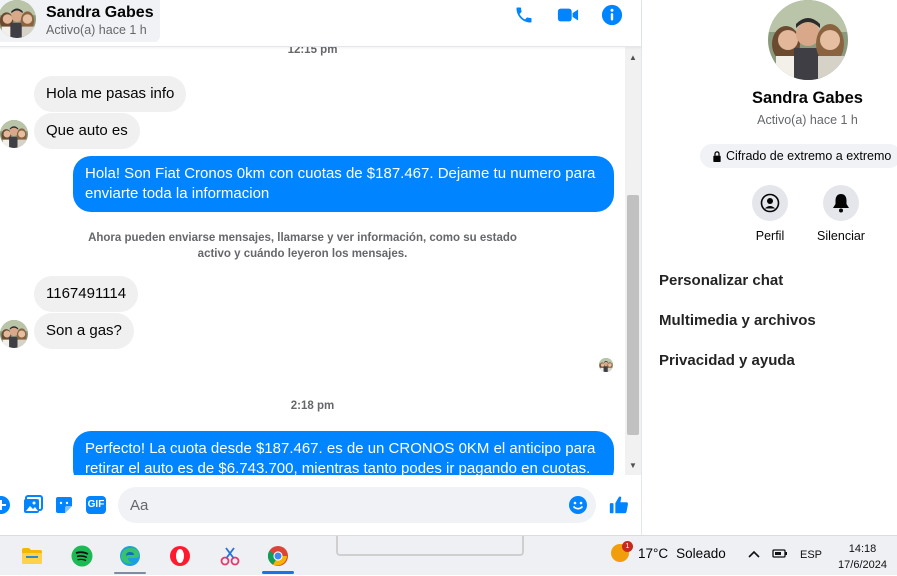 Image resolution: width=897 pixels, height=576 pixels. Describe the element at coordinates (770, 236) in the screenshot. I see `profile-label: Perfil` at that location.